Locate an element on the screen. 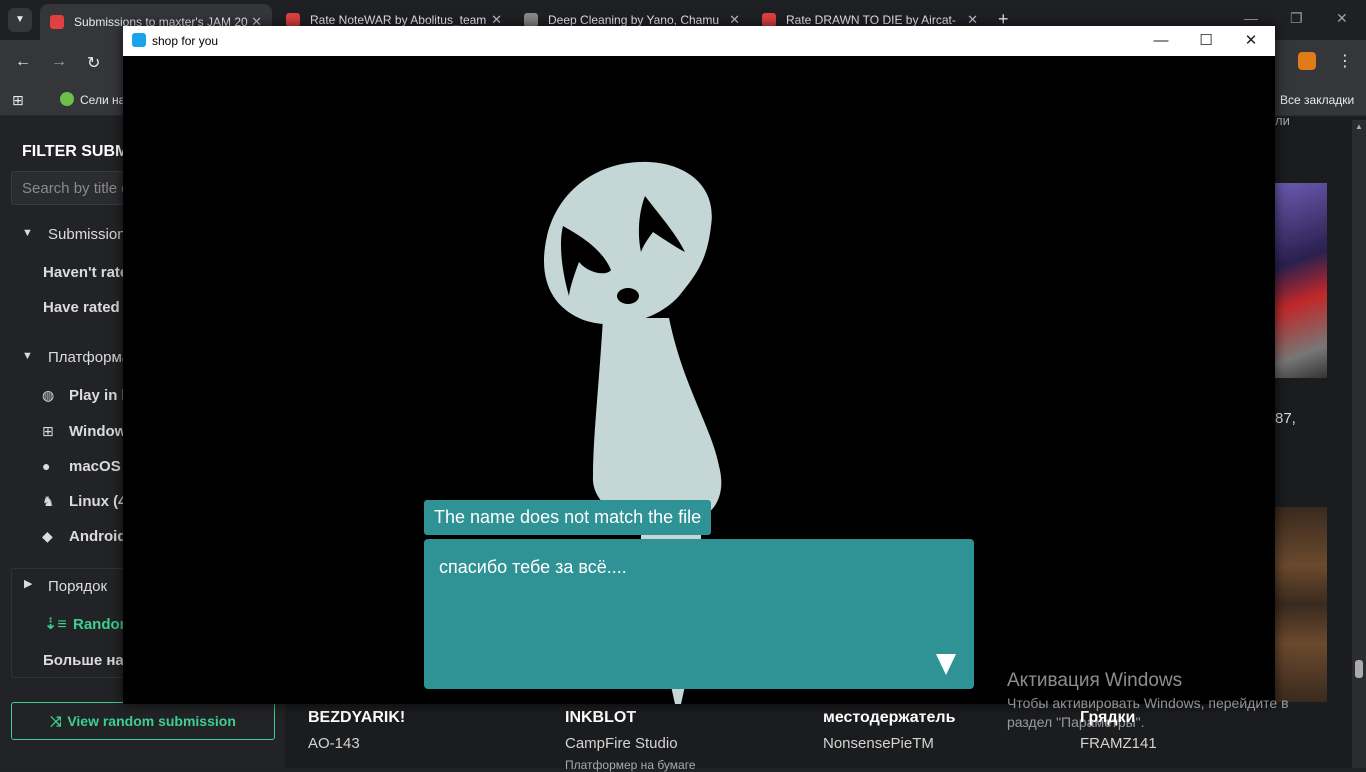  activation-line2: раздел "Параметры". is located at coordinates (1076, 722).